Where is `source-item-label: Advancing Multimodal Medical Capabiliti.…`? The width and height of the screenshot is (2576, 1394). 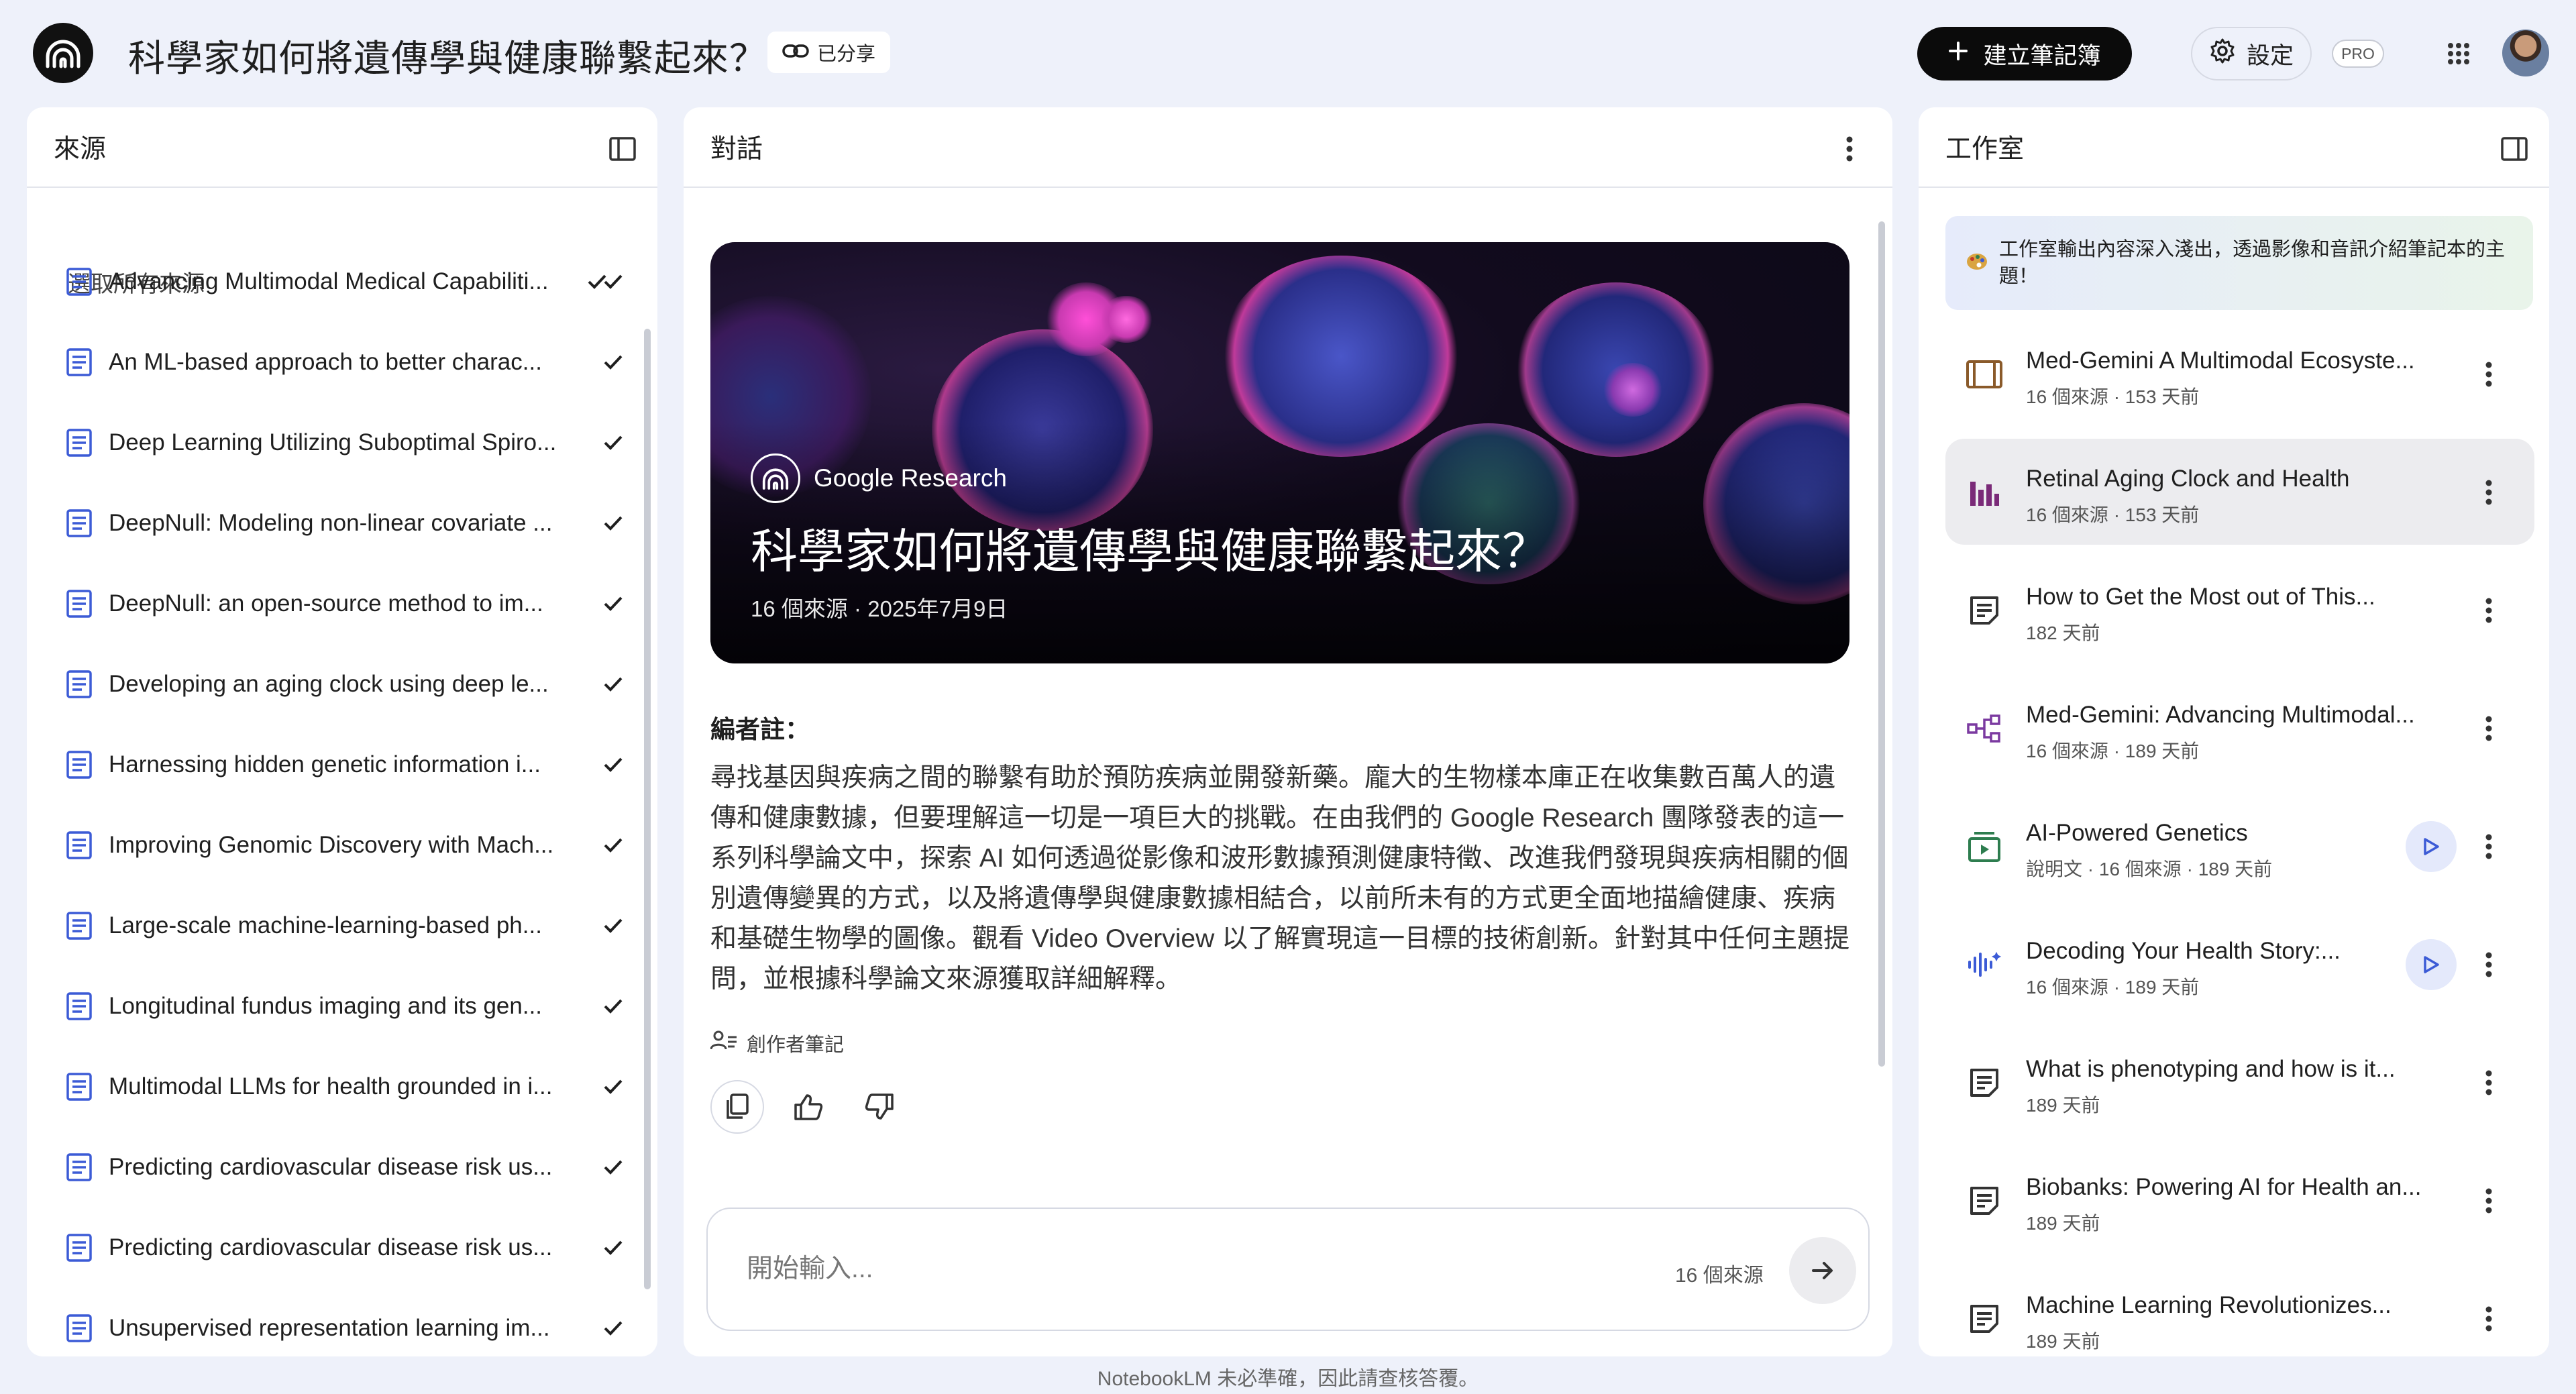
source-item-label: Advancing Multimodal Medical Capabiliti.… is located at coordinates (329, 281).